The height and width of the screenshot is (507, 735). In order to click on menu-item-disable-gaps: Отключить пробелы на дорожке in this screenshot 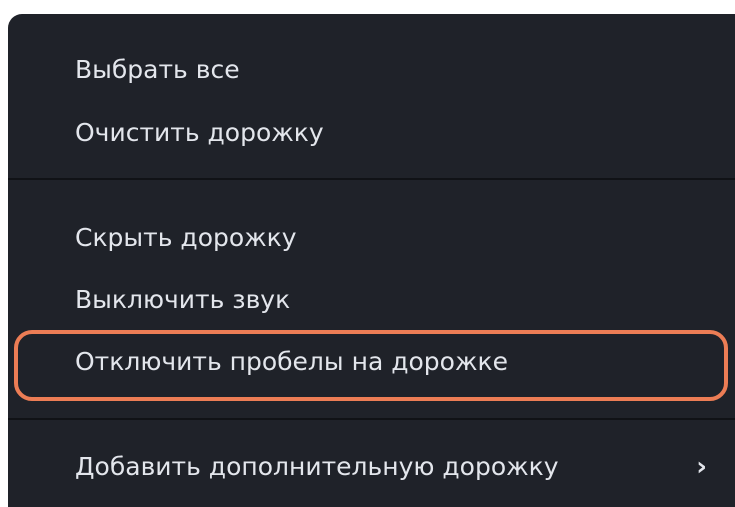, I will do `click(371, 362)`.